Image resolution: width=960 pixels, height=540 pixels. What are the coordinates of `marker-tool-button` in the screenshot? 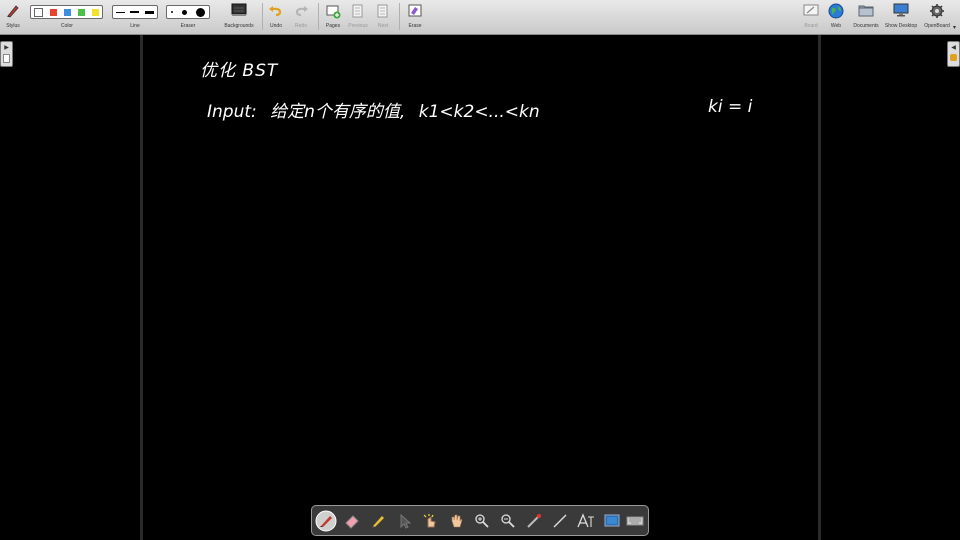 It's located at (378, 521).